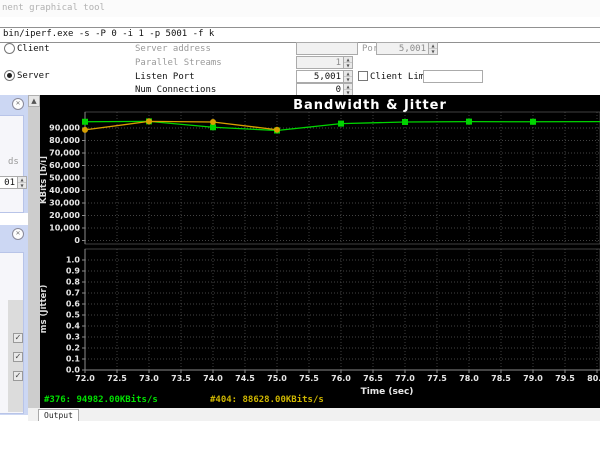  I want to click on svg-text: 50,000, so click(64, 178).